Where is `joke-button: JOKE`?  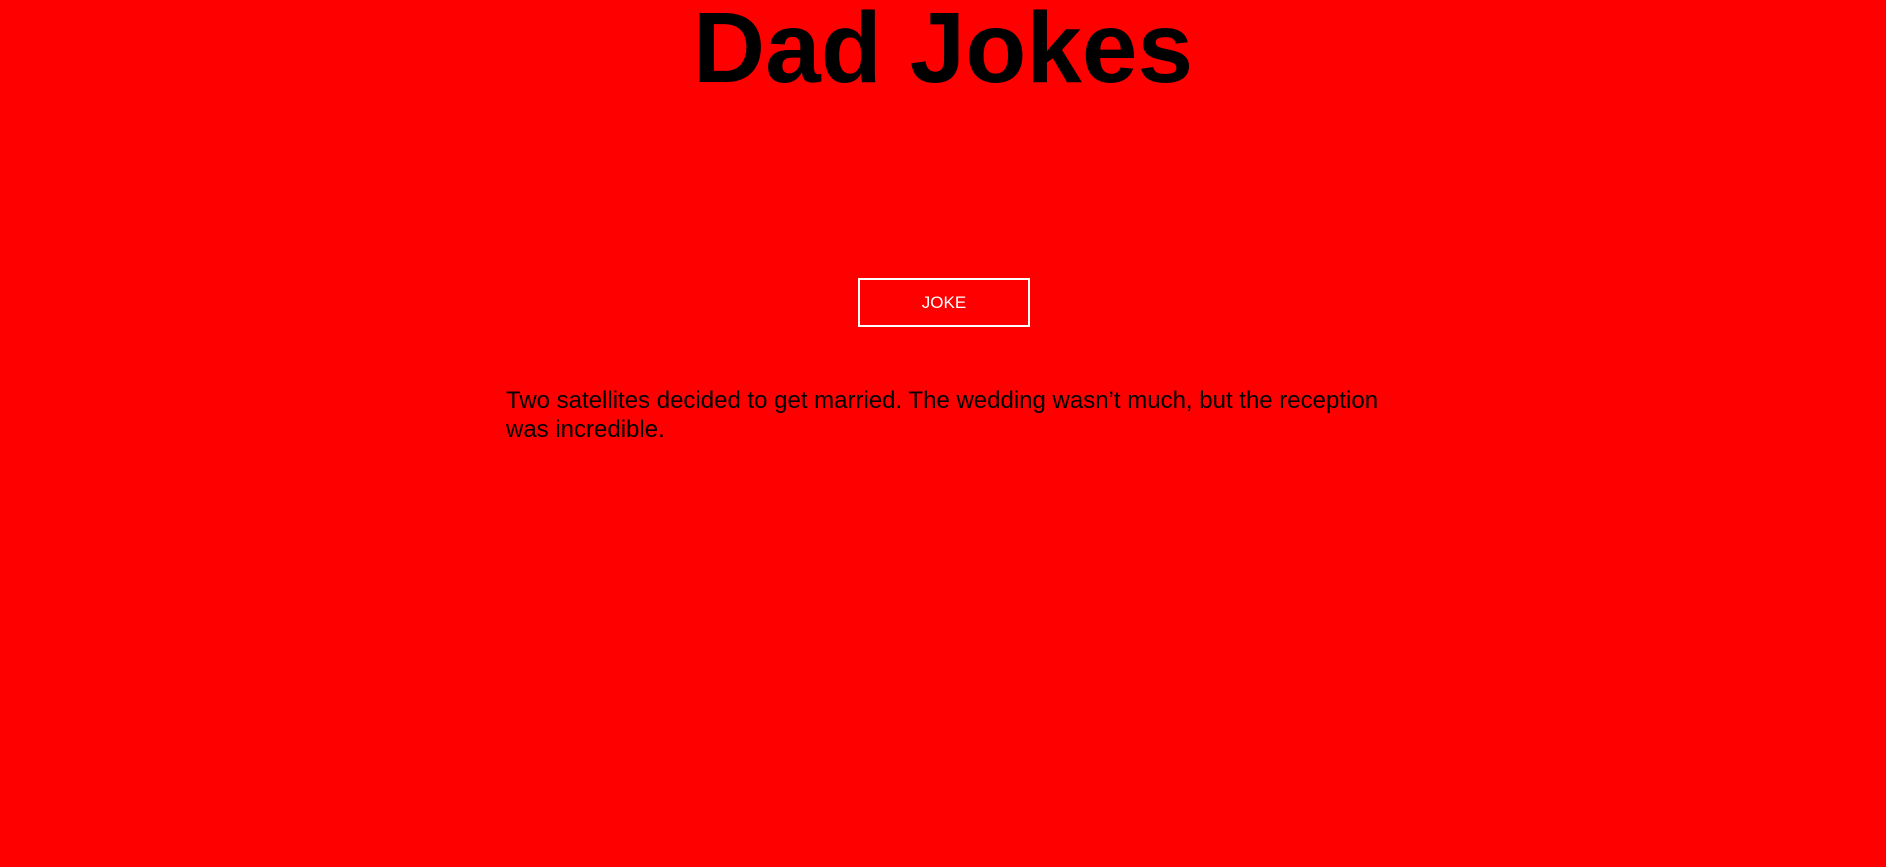
joke-button: JOKE is located at coordinates (944, 302).